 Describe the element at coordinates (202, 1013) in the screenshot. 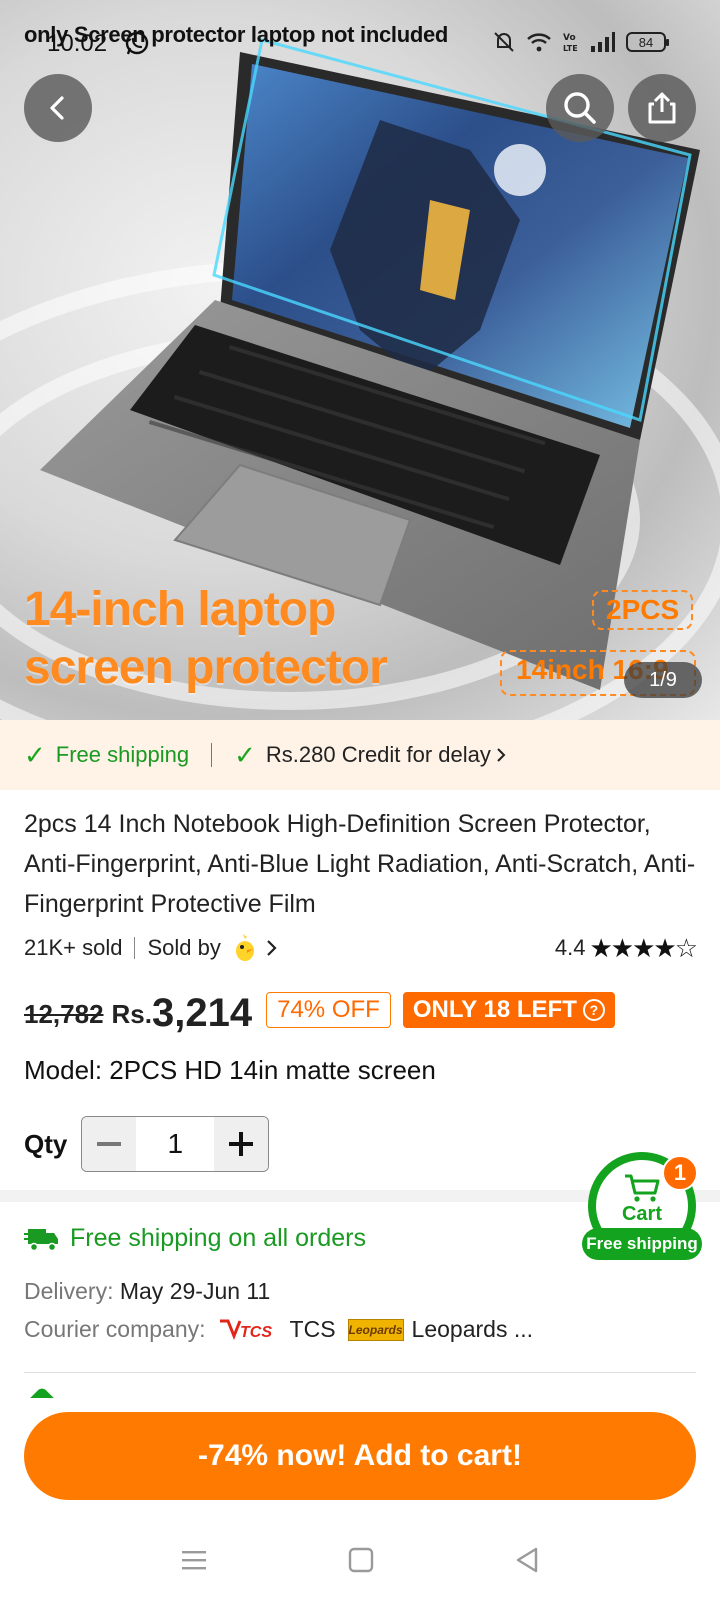

I see `current-price: 3,214` at that location.